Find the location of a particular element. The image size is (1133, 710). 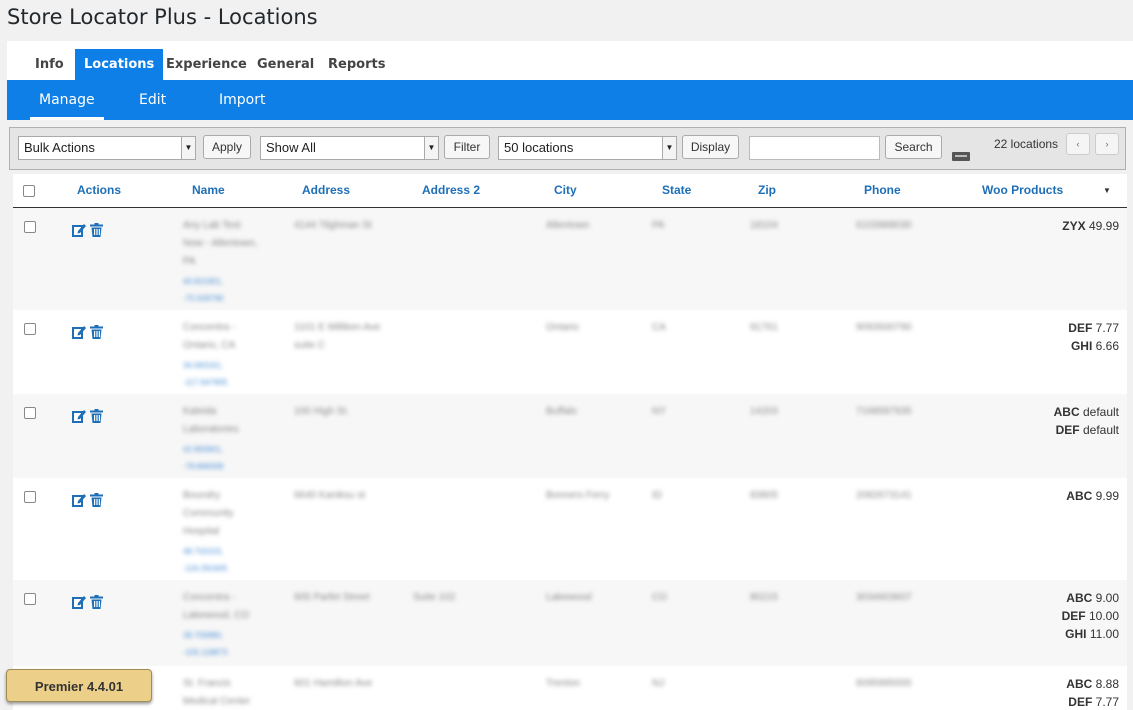

display-button: Display is located at coordinates (710, 147).